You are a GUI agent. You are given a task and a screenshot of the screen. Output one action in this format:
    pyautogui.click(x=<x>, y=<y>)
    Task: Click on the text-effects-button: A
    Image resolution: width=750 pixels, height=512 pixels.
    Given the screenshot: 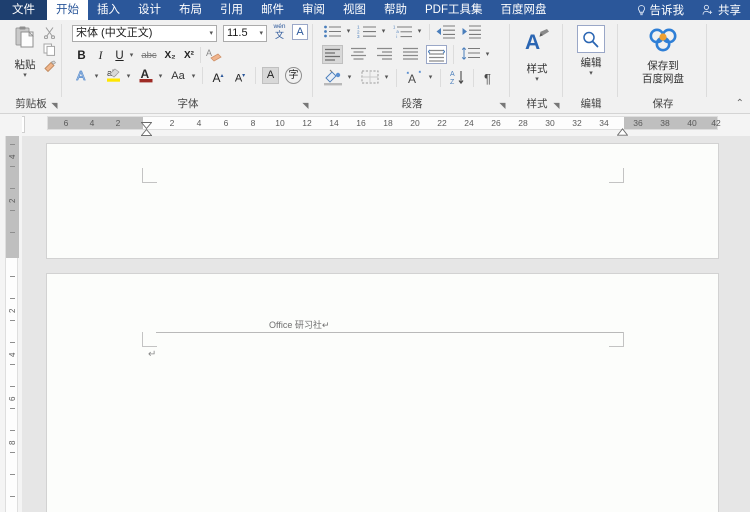 What is the action you would take?
    pyautogui.click(x=82, y=76)
    